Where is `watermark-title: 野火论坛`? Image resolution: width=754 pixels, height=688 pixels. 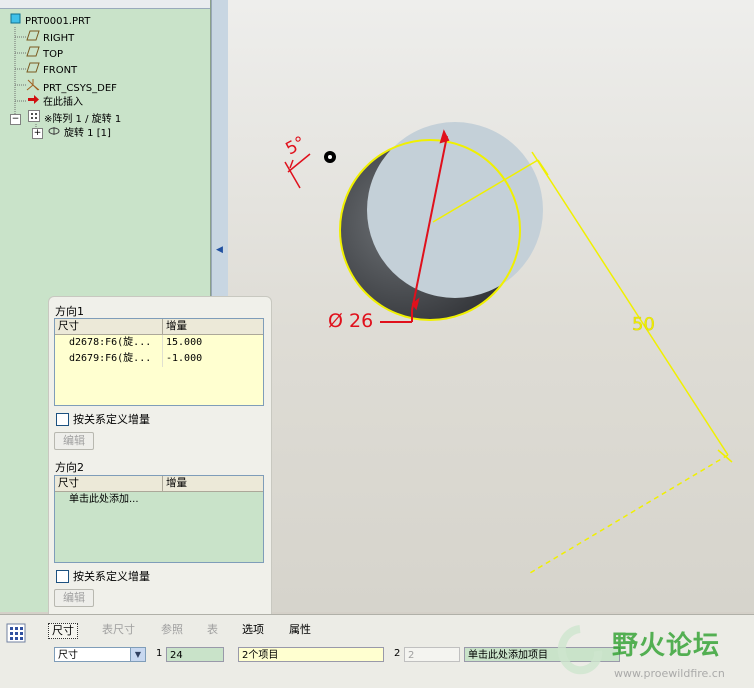
watermark-title: 野火论坛 is located at coordinates (666, 646).